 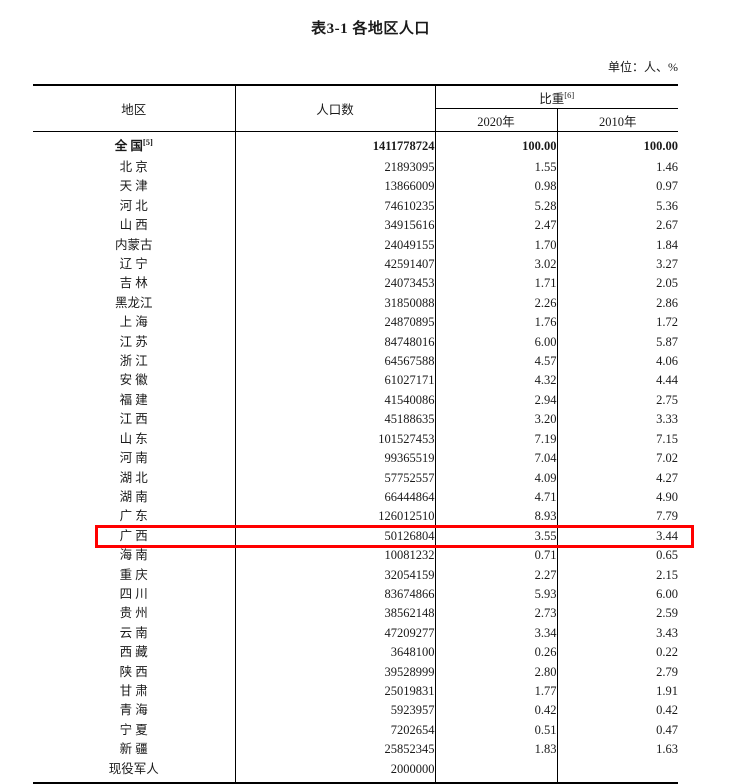 I want to click on column-header-population: 人口数, so click(x=335, y=108).